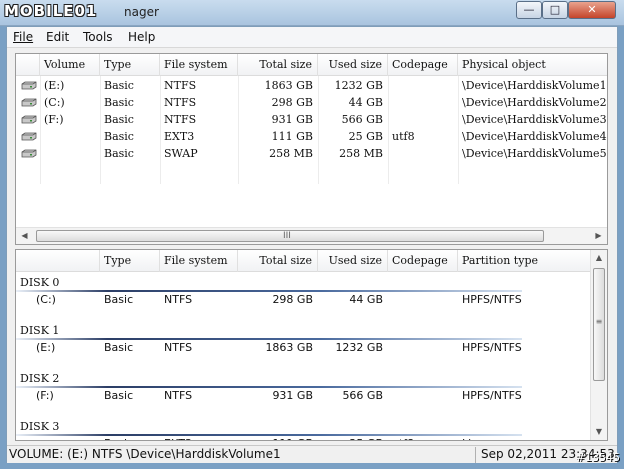 This screenshot has height=469, width=624. I want to click on scroll-up-icon: ▲, so click(599, 258).